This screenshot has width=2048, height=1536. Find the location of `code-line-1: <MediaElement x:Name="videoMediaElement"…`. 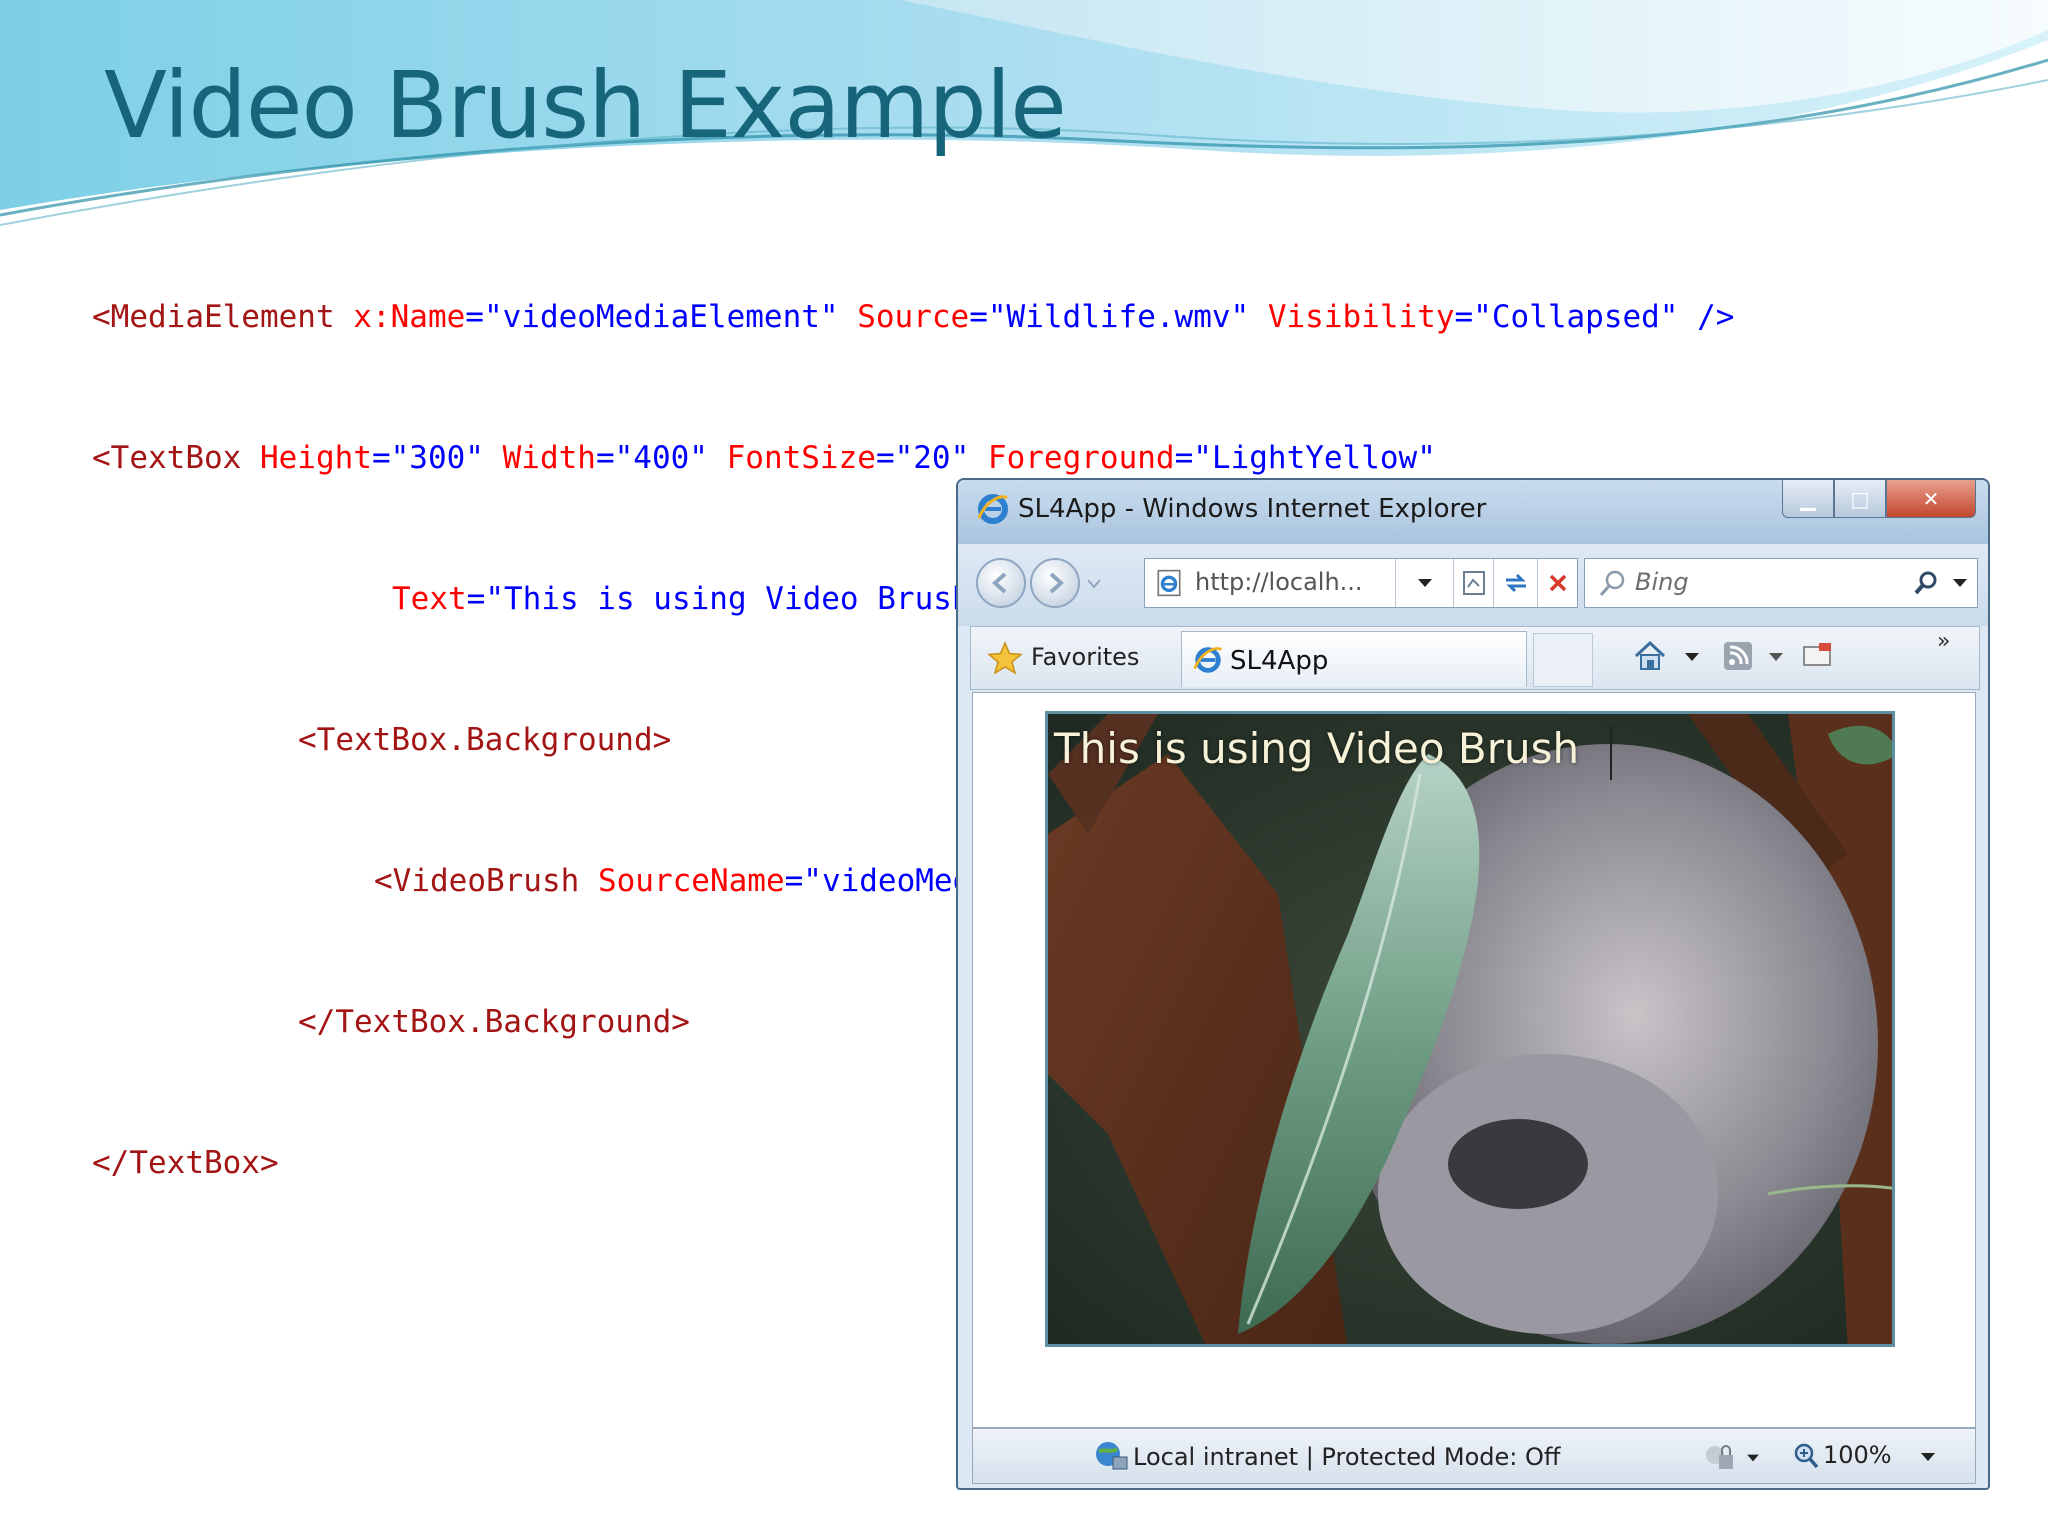

code-line-1: <MediaElement x:Name="videoMediaElement"… is located at coordinates (913, 317).